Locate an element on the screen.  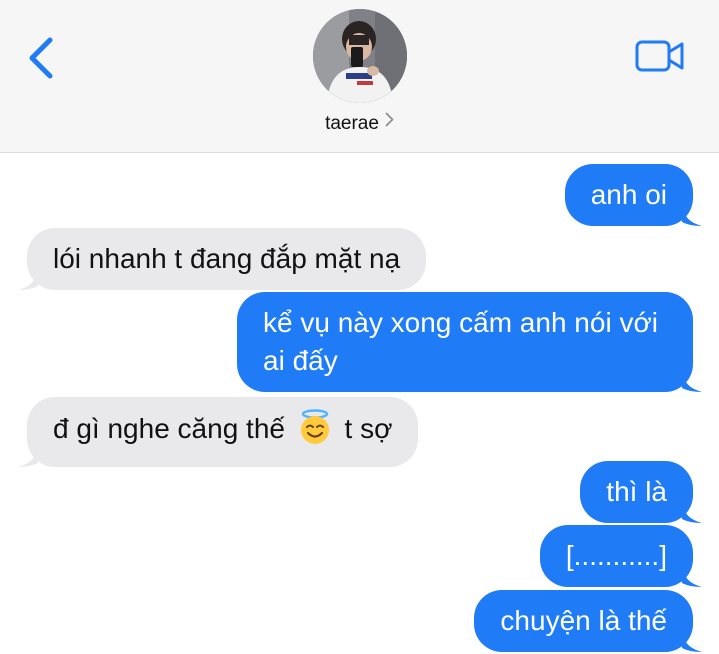
video-camera-icon is located at coordinates (659, 56).